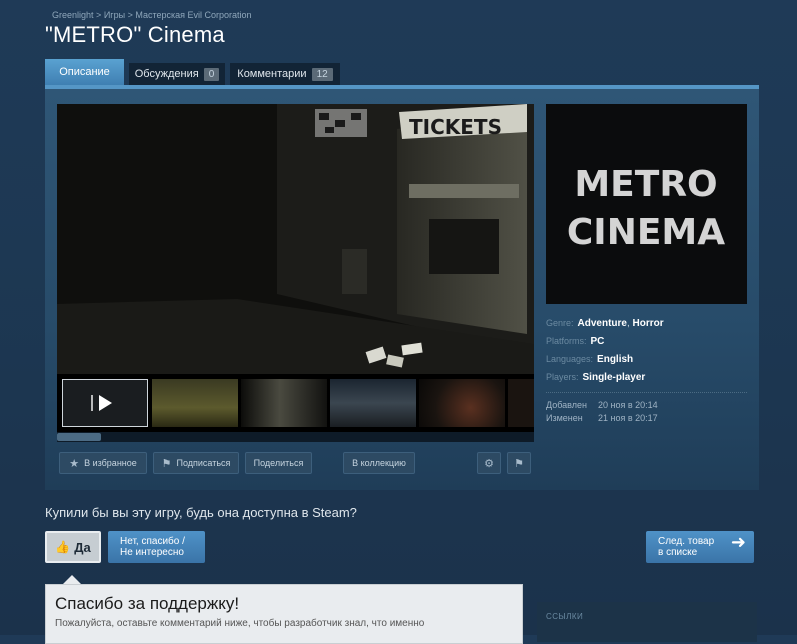 The image size is (797, 644). What do you see at coordinates (570, 359) in the screenshot?
I see `languages-label: Languages:` at bounding box center [570, 359].